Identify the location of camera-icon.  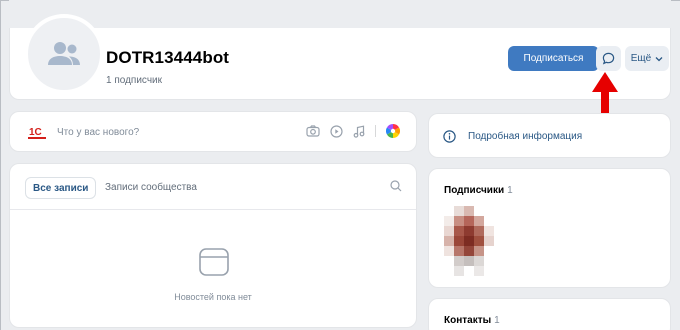
(313, 131).